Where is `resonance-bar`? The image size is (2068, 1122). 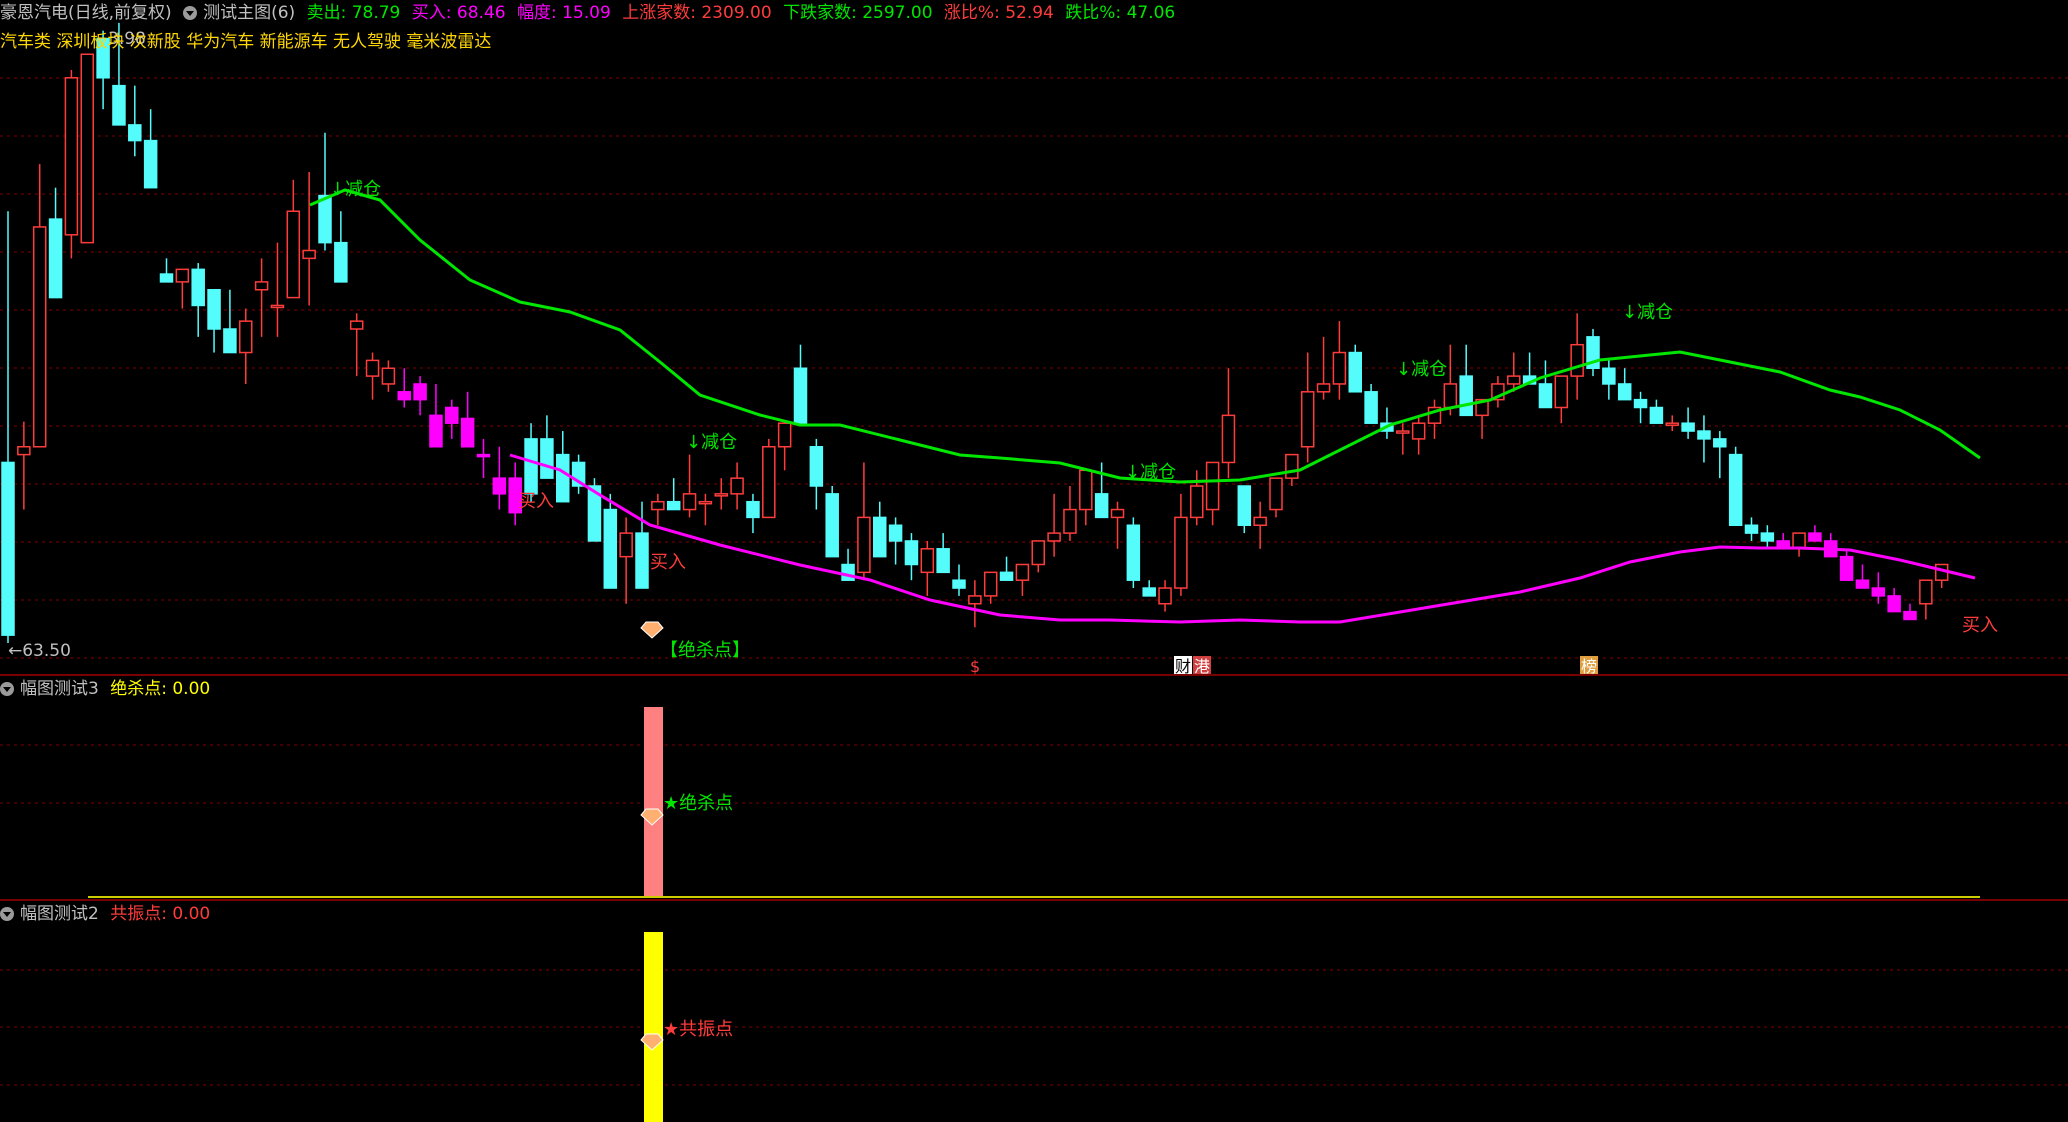
resonance-bar is located at coordinates (653, 1027).